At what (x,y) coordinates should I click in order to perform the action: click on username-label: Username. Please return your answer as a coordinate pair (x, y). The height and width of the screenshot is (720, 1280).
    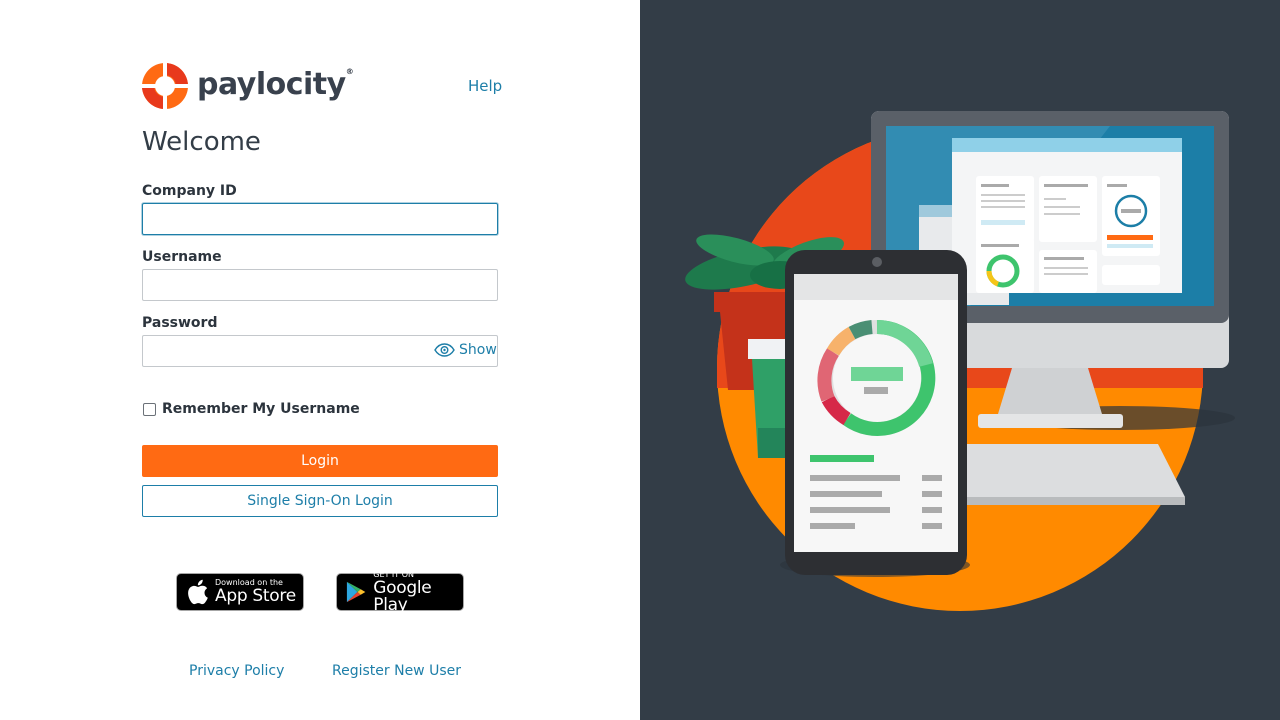
    Looking at the image, I should click on (182, 257).